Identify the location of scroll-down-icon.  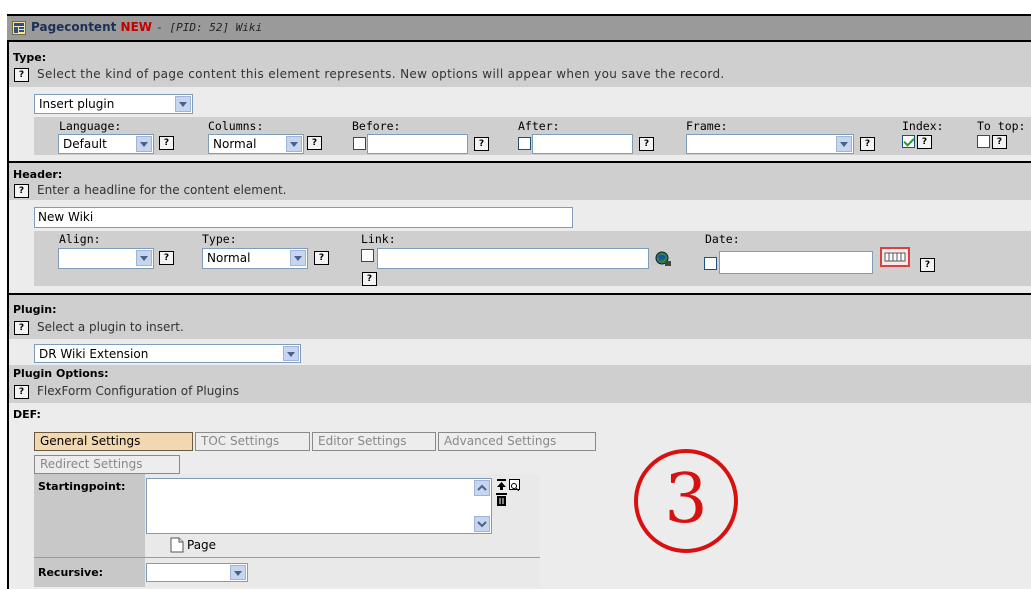
(482, 524).